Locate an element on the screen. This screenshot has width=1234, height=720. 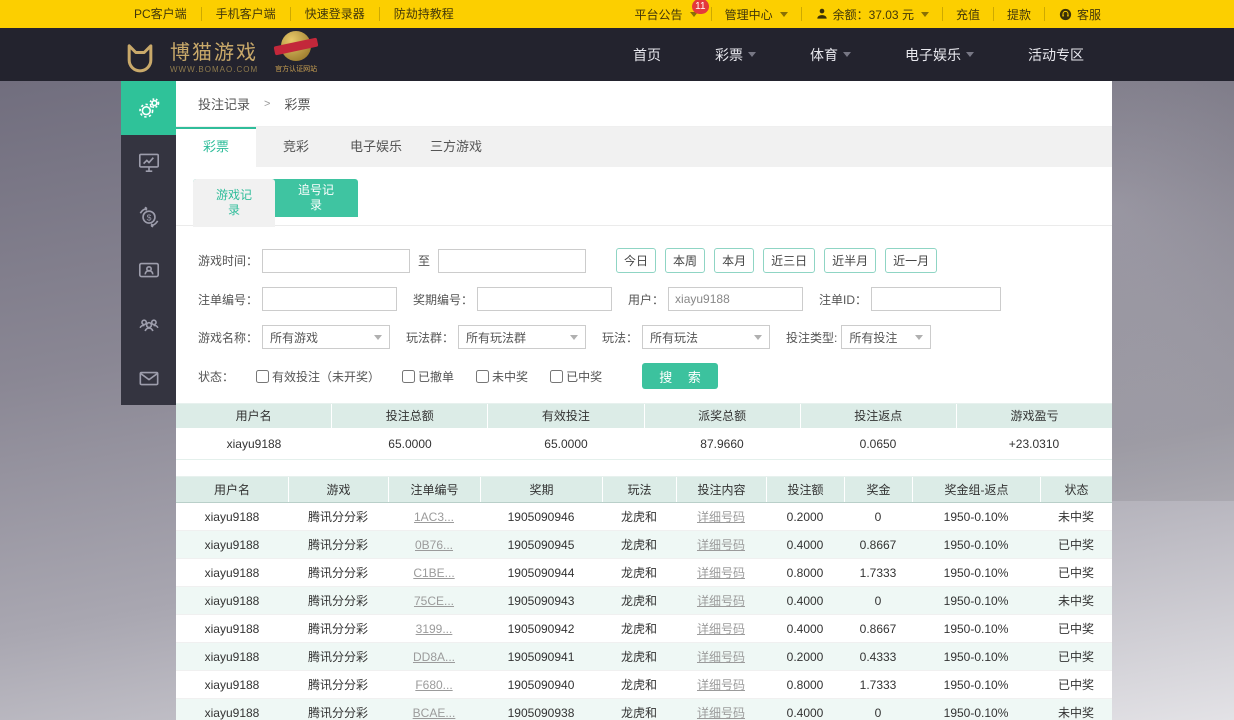
quick-one-month-button: 近一月 is located at coordinates (911, 260).